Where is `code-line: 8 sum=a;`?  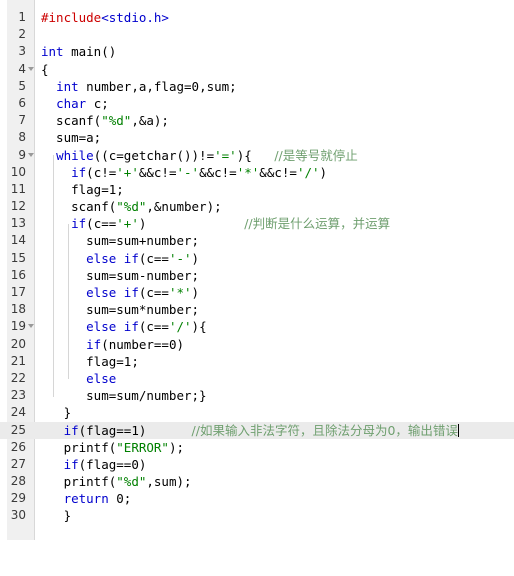 code-line: 8 sum=a; is located at coordinates (257, 137).